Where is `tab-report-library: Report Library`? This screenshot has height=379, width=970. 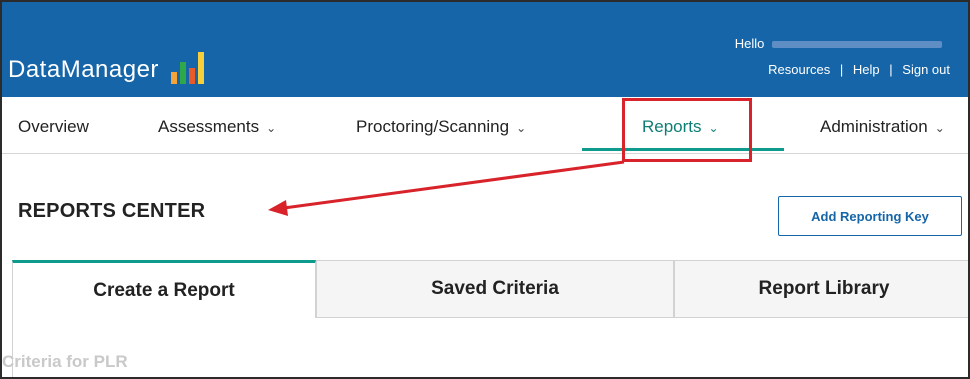 tab-report-library: Report Library is located at coordinates (821, 289).